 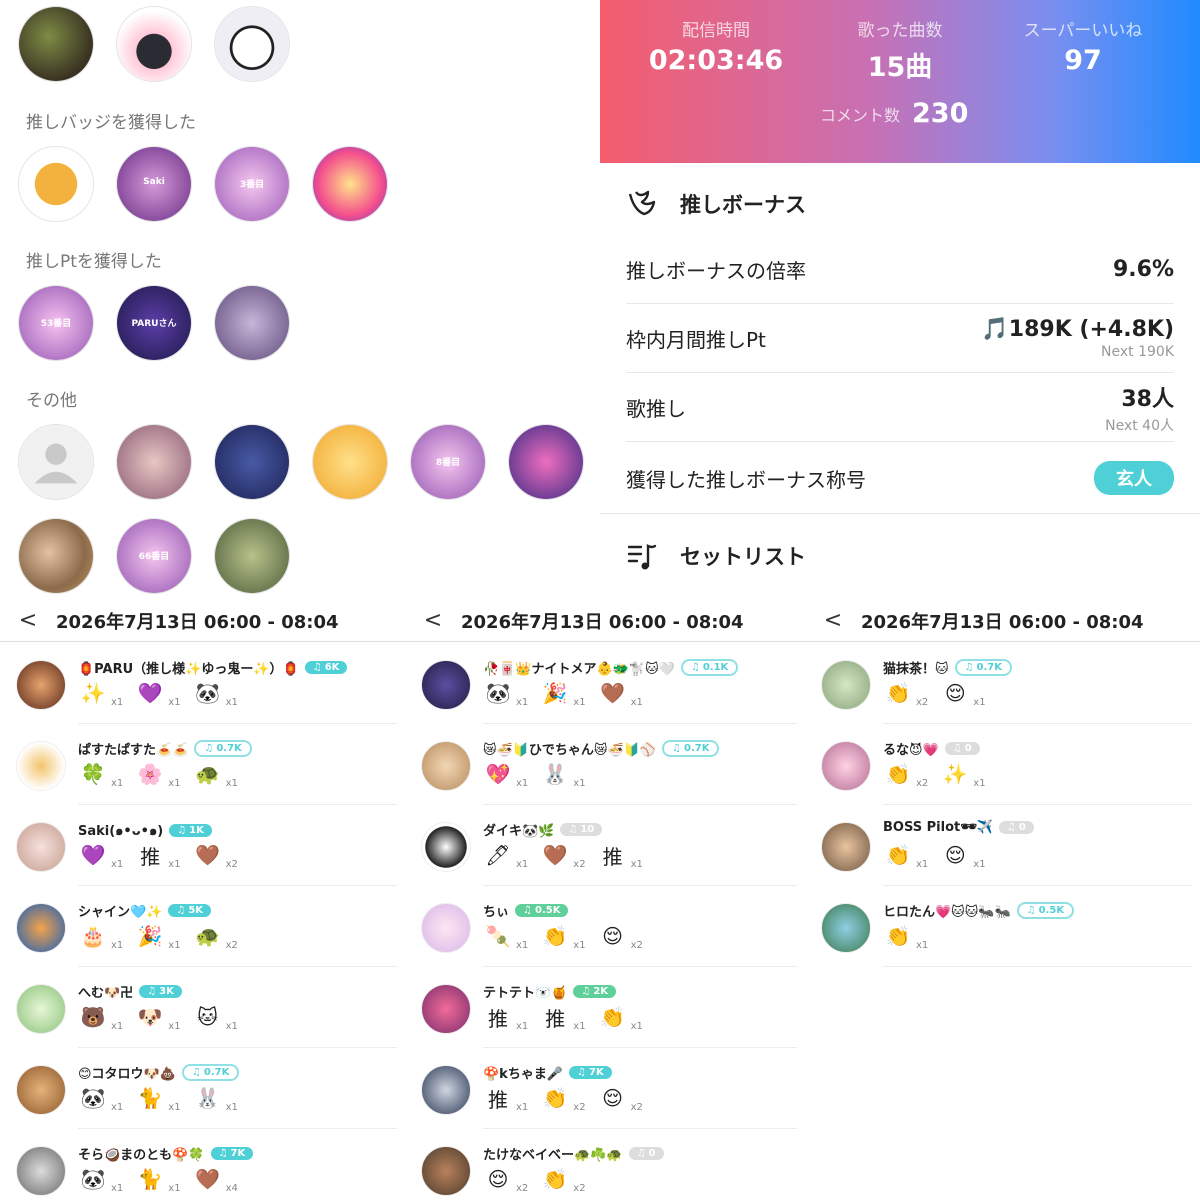 I want to click on gift-list: 推 x1 👏 x2 😌 x2, so click(x=563, y=1098).